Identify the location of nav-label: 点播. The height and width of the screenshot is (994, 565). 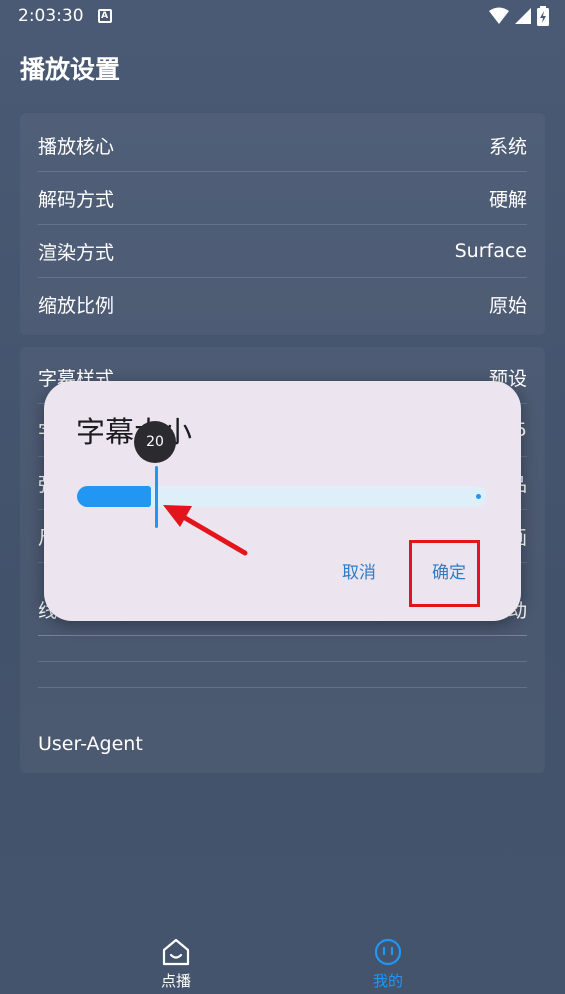
(175, 981).